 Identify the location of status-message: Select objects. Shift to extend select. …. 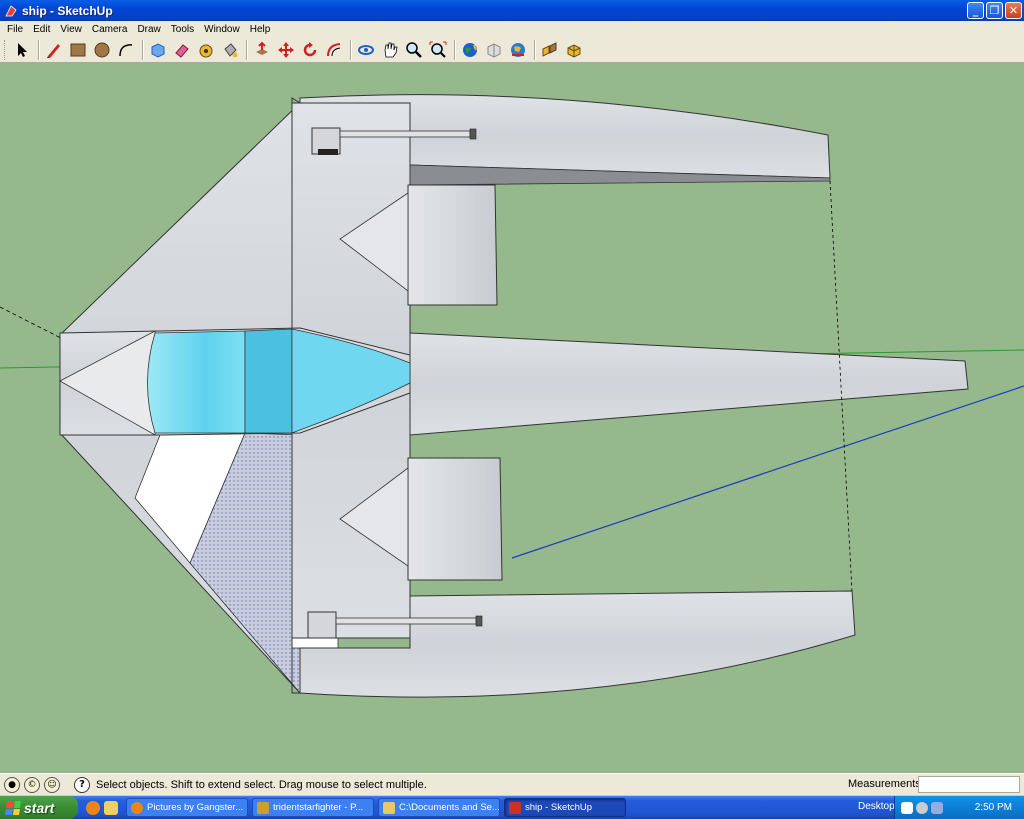
(261, 784).